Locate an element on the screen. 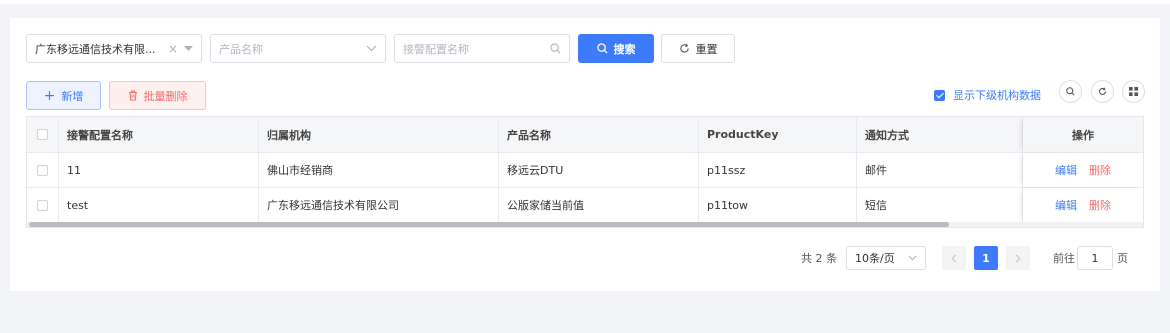 The image size is (1170, 333). alarm-name-placeholder: 接警配置名称 is located at coordinates (436, 49).